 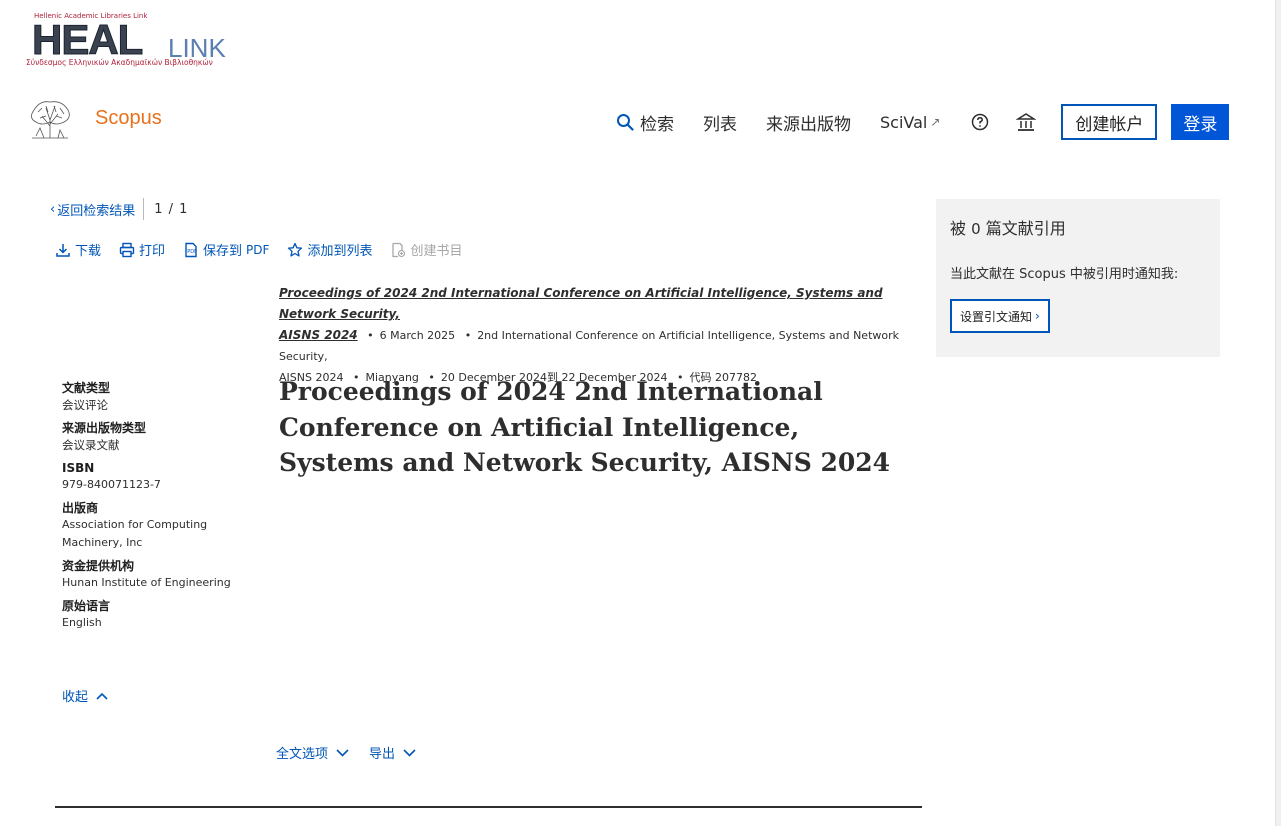 What do you see at coordinates (75, 697) in the screenshot?
I see `collapse-label: 收起` at bounding box center [75, 697].